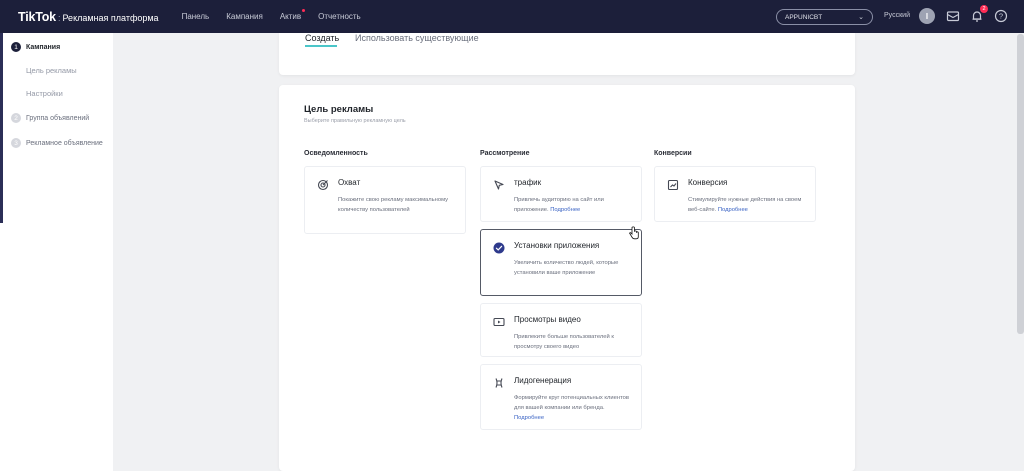  I want to click on objective-title: Лидогенерация, so click(543, 380).